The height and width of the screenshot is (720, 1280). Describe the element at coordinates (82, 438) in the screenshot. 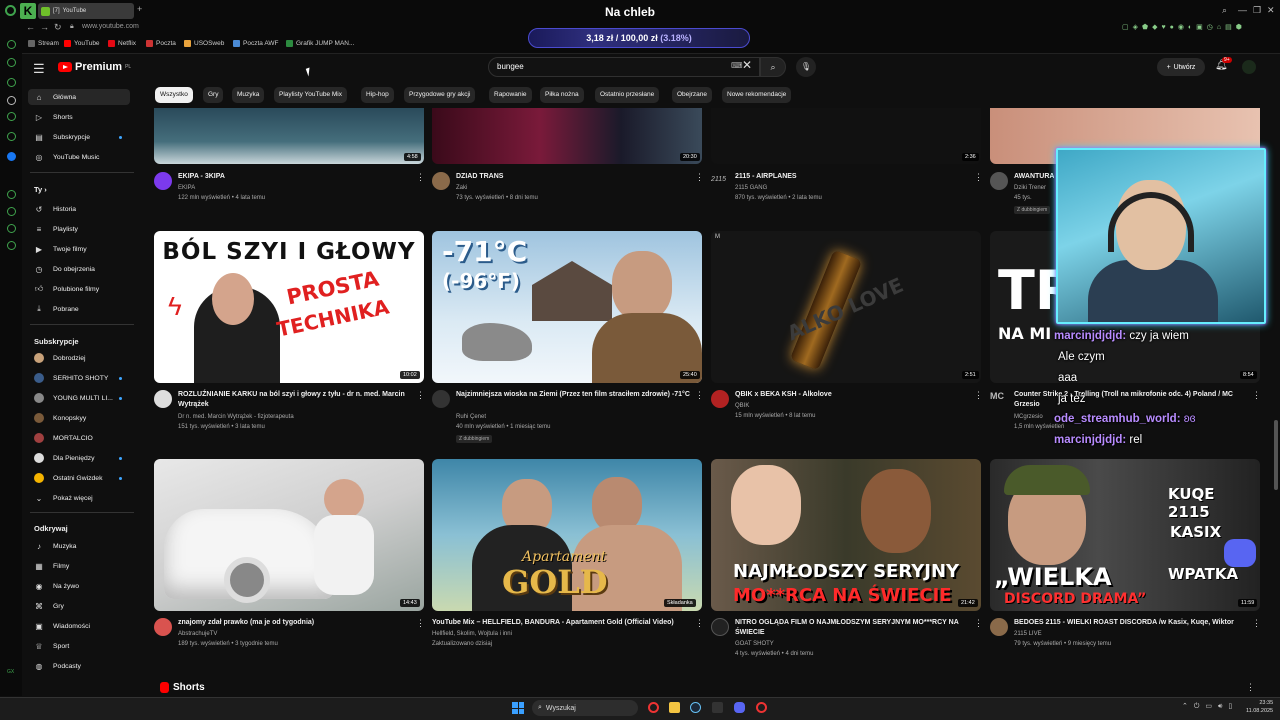

I see `sidebar-sub-mortalcio: MORTALCIO` at that location.